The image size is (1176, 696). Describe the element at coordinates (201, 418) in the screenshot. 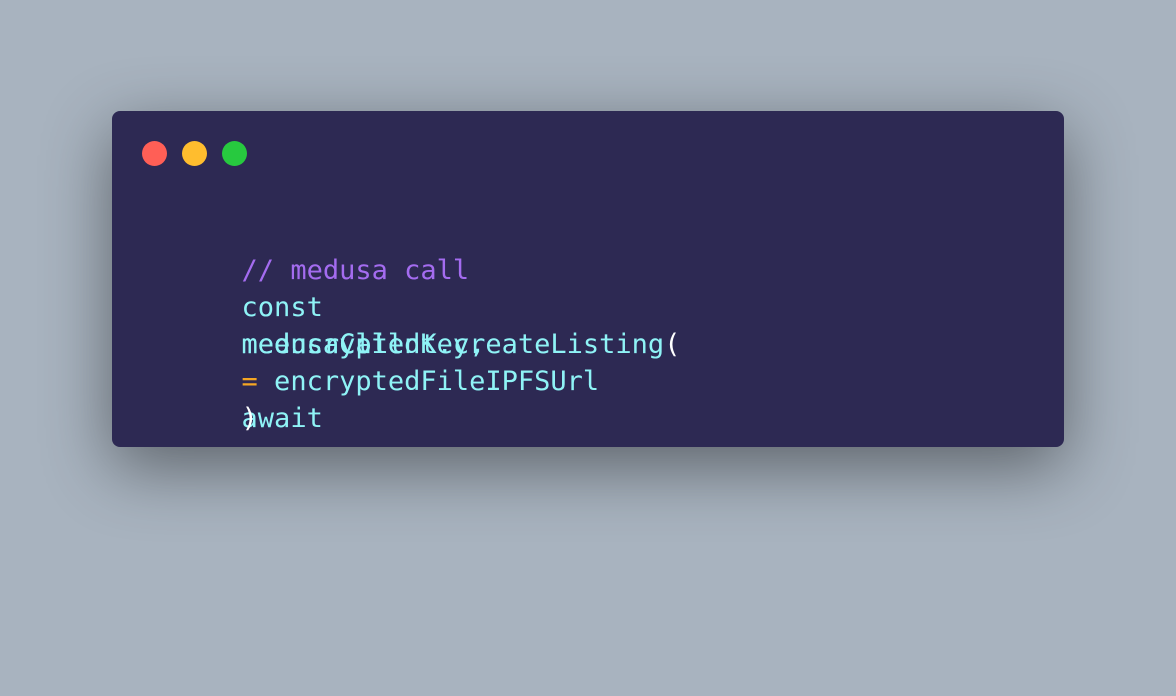

I see `code-line-close: )` at that location.